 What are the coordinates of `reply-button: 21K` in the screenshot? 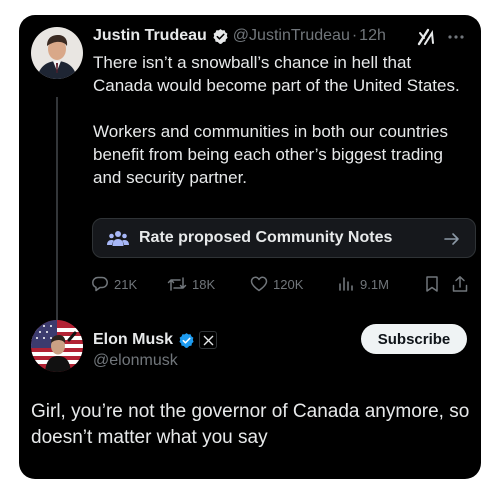 It's located at (129, 284).